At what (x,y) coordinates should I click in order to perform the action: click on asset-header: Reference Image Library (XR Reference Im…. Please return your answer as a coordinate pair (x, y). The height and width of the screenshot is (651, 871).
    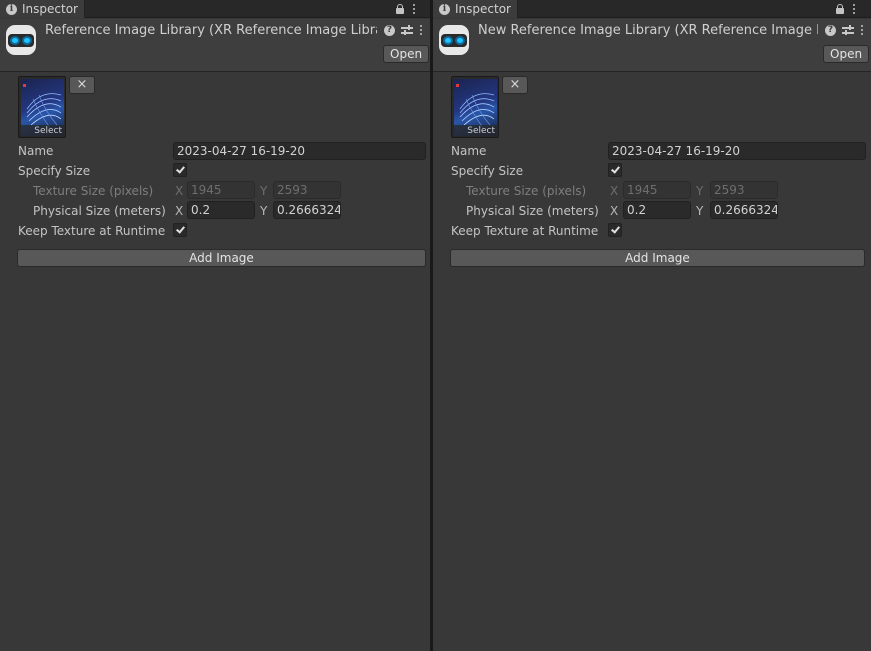
    Looking at the image, I should click on (215, 45).